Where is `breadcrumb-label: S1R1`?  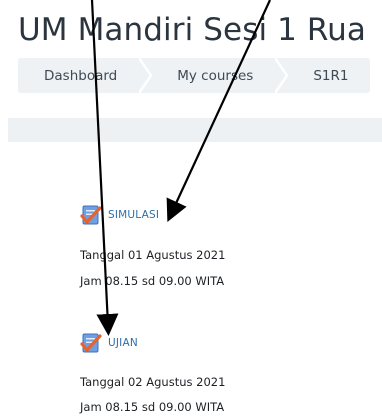
breadcrumb-label: S1R1 is located at coordinates (331, 75).